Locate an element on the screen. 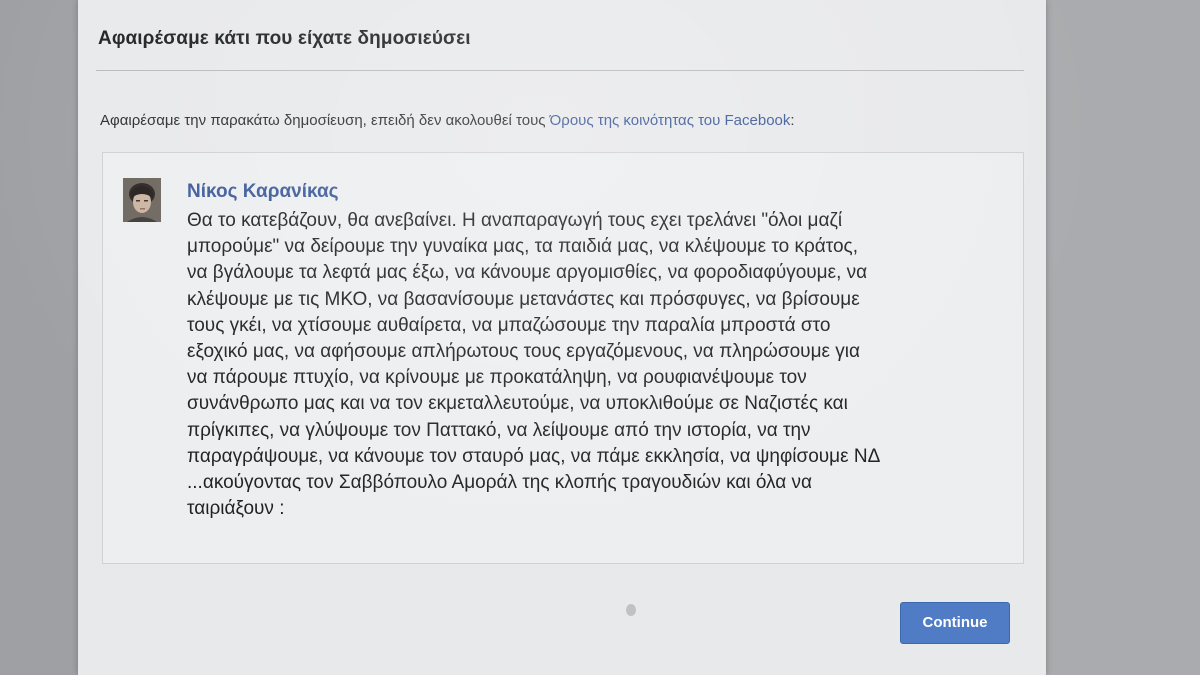 Image resolution: width=1200 pixels, height=675 pixels. post-line: ταιριάξουν : is located at coordinates (236, 509).